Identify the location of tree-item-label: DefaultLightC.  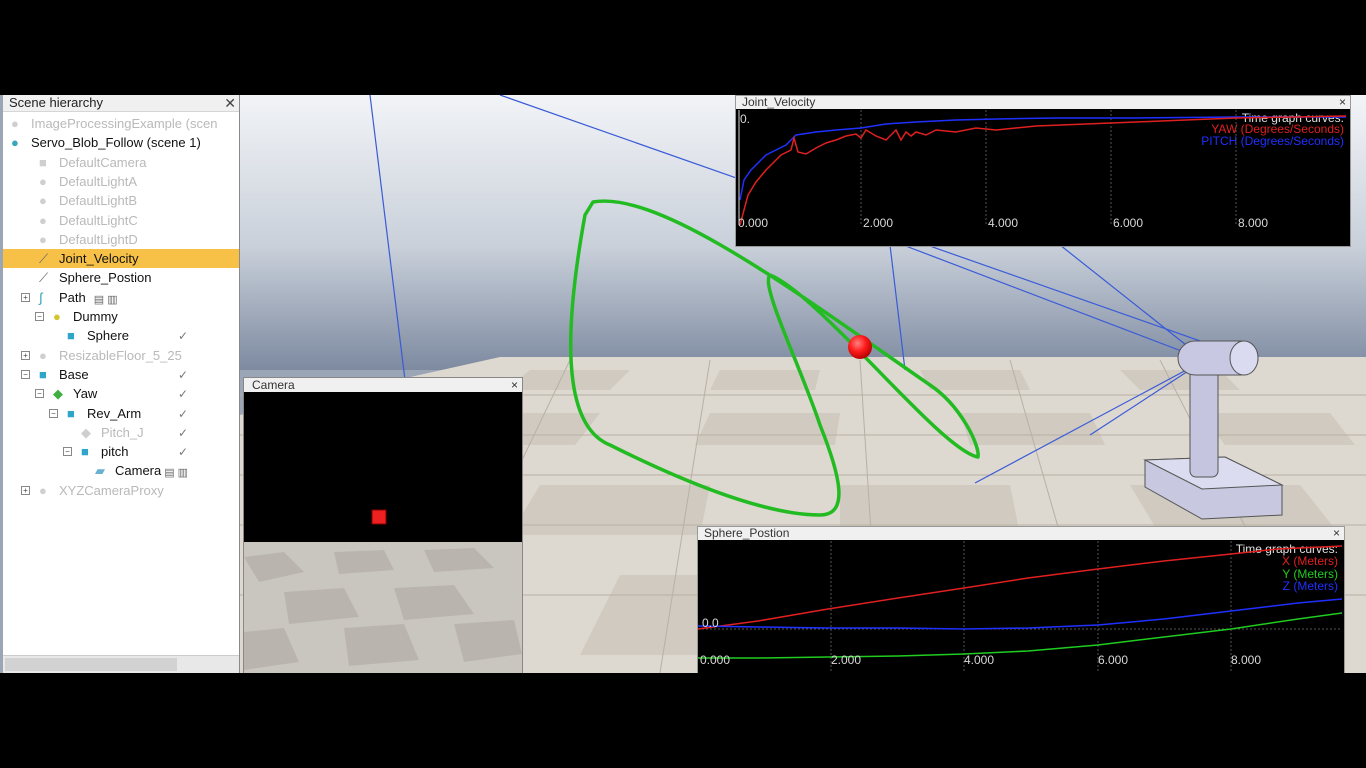
(98, 220).